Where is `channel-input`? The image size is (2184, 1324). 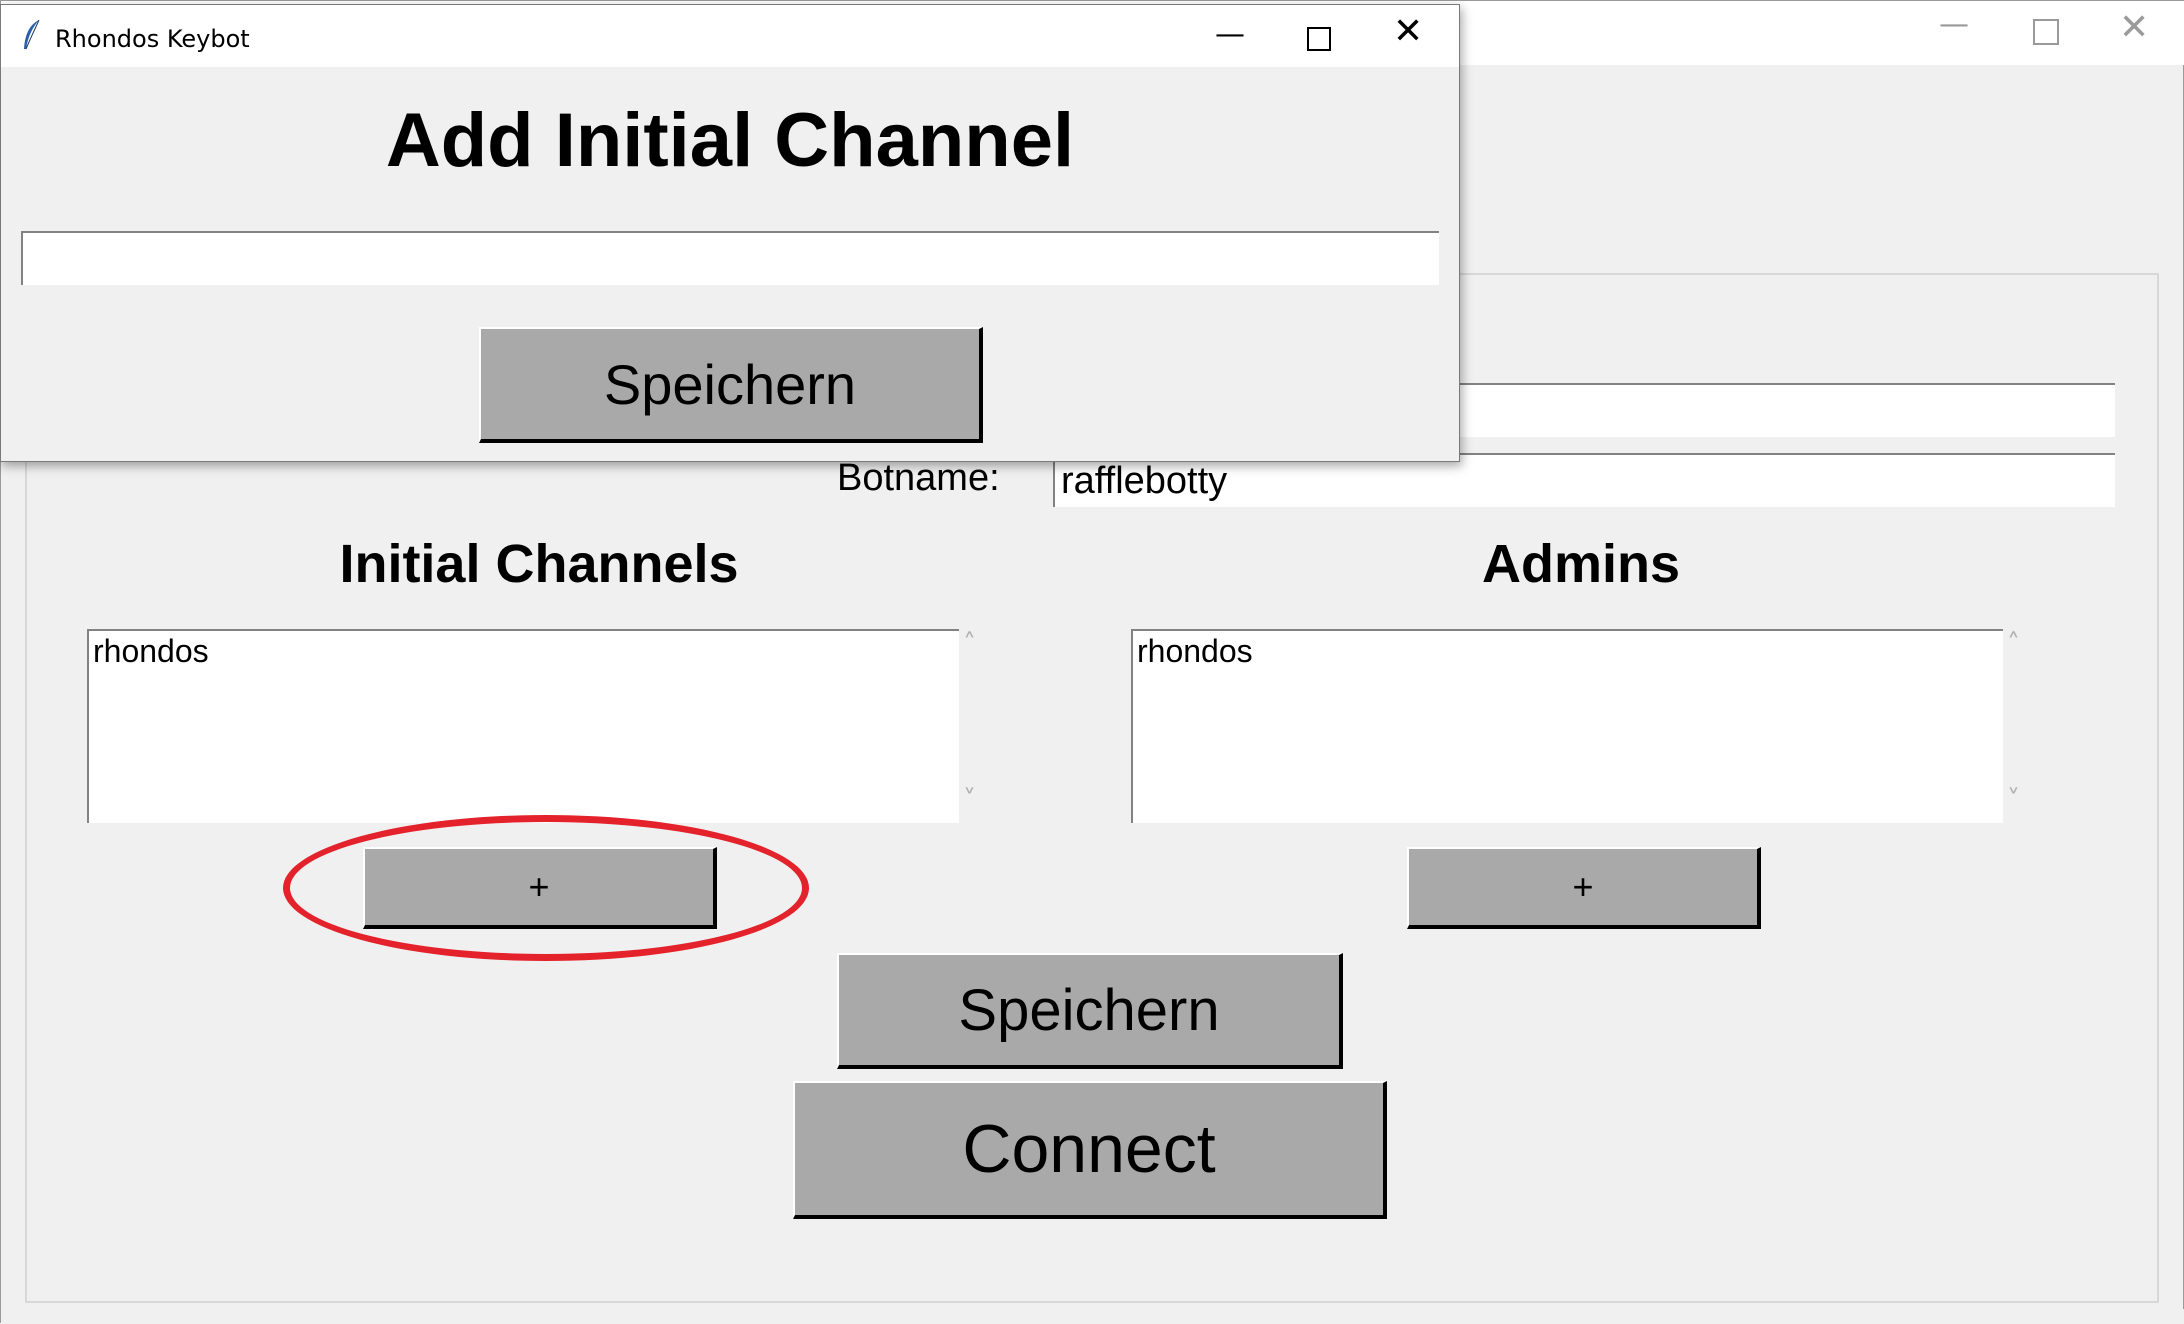 channel-input is located at coordinates (730, 258).